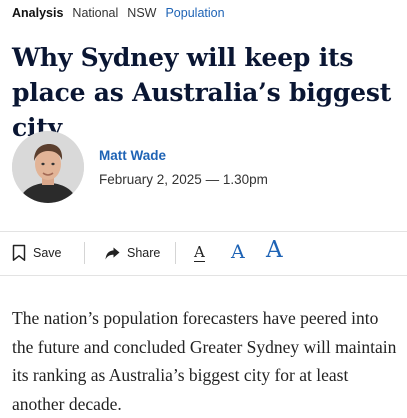 The height and width of the screenshot is (418, 407). I want to click on author-portrait, so click(48, 167).